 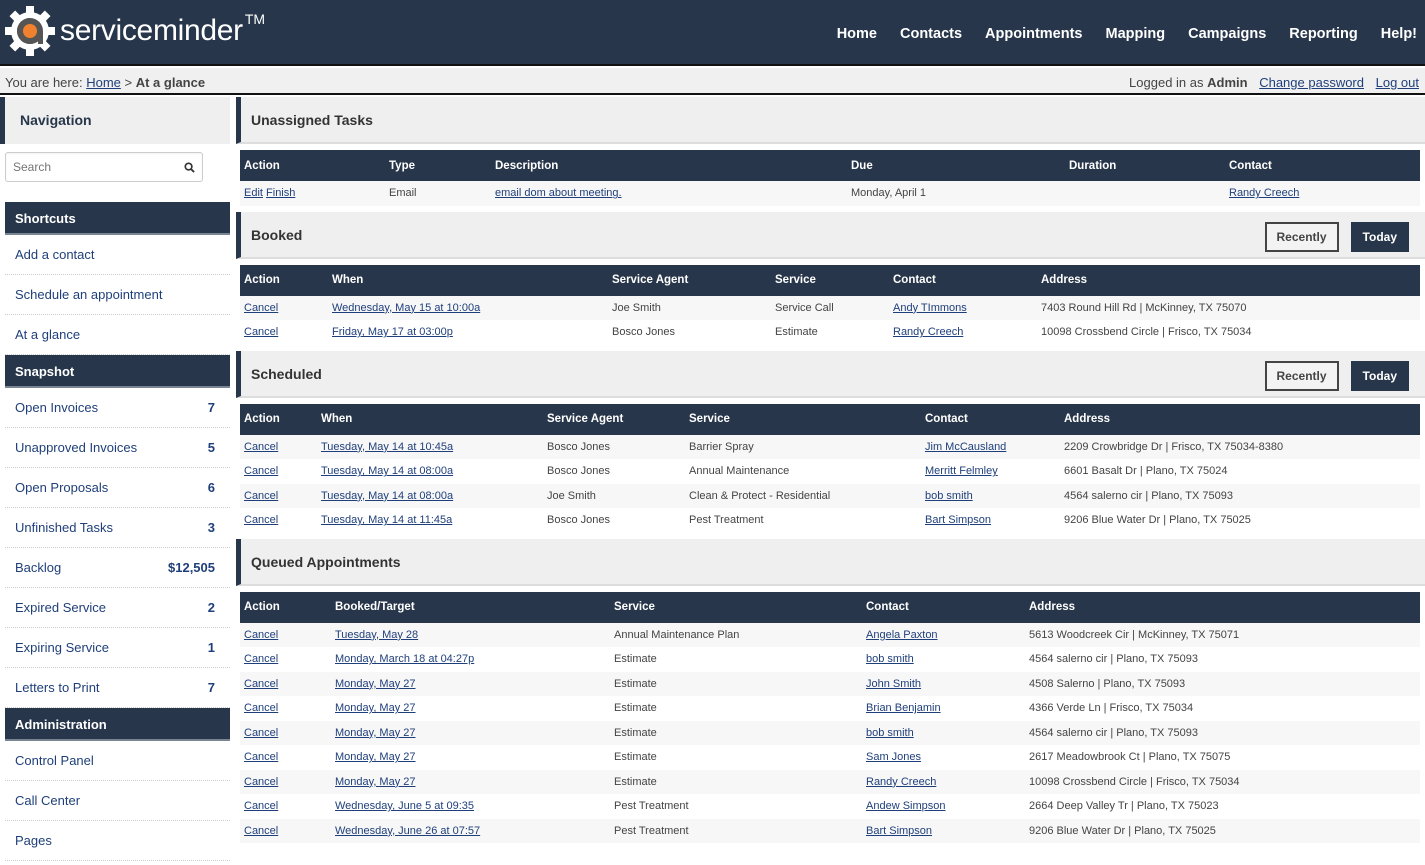 What do you see at coordinates (1227, 34) in the screenshot?
I see `nav-campaigns: Campaigns` at bounding box center [1227, 34].